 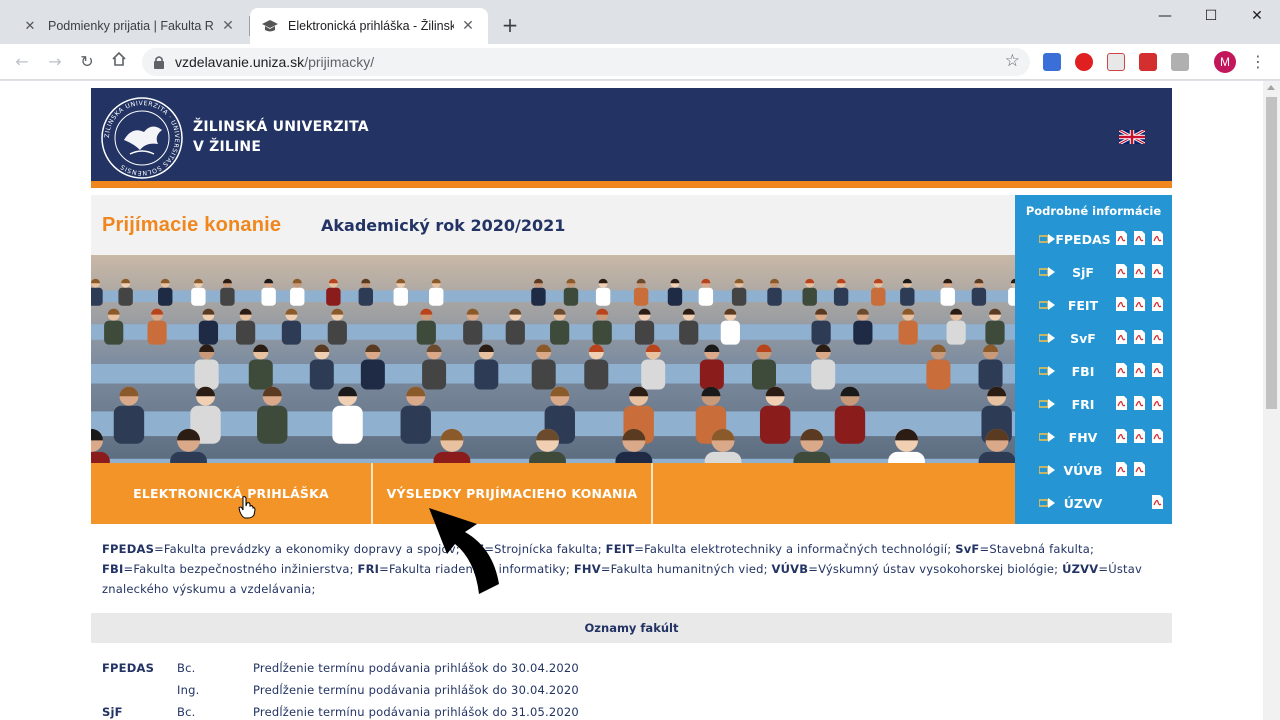 What do you see at coordinates (1037, 549) in the screenshot?
I see `legend-name: =Stavebná fakulta;` at bounding box center [1037, 549].